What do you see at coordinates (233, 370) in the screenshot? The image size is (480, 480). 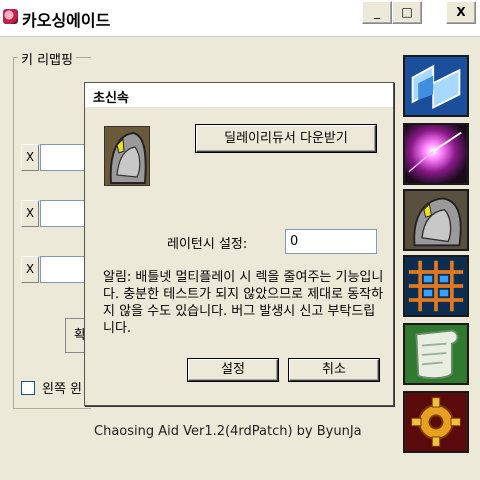 I see `set-button: 설정` at bounding box center [233, 370].